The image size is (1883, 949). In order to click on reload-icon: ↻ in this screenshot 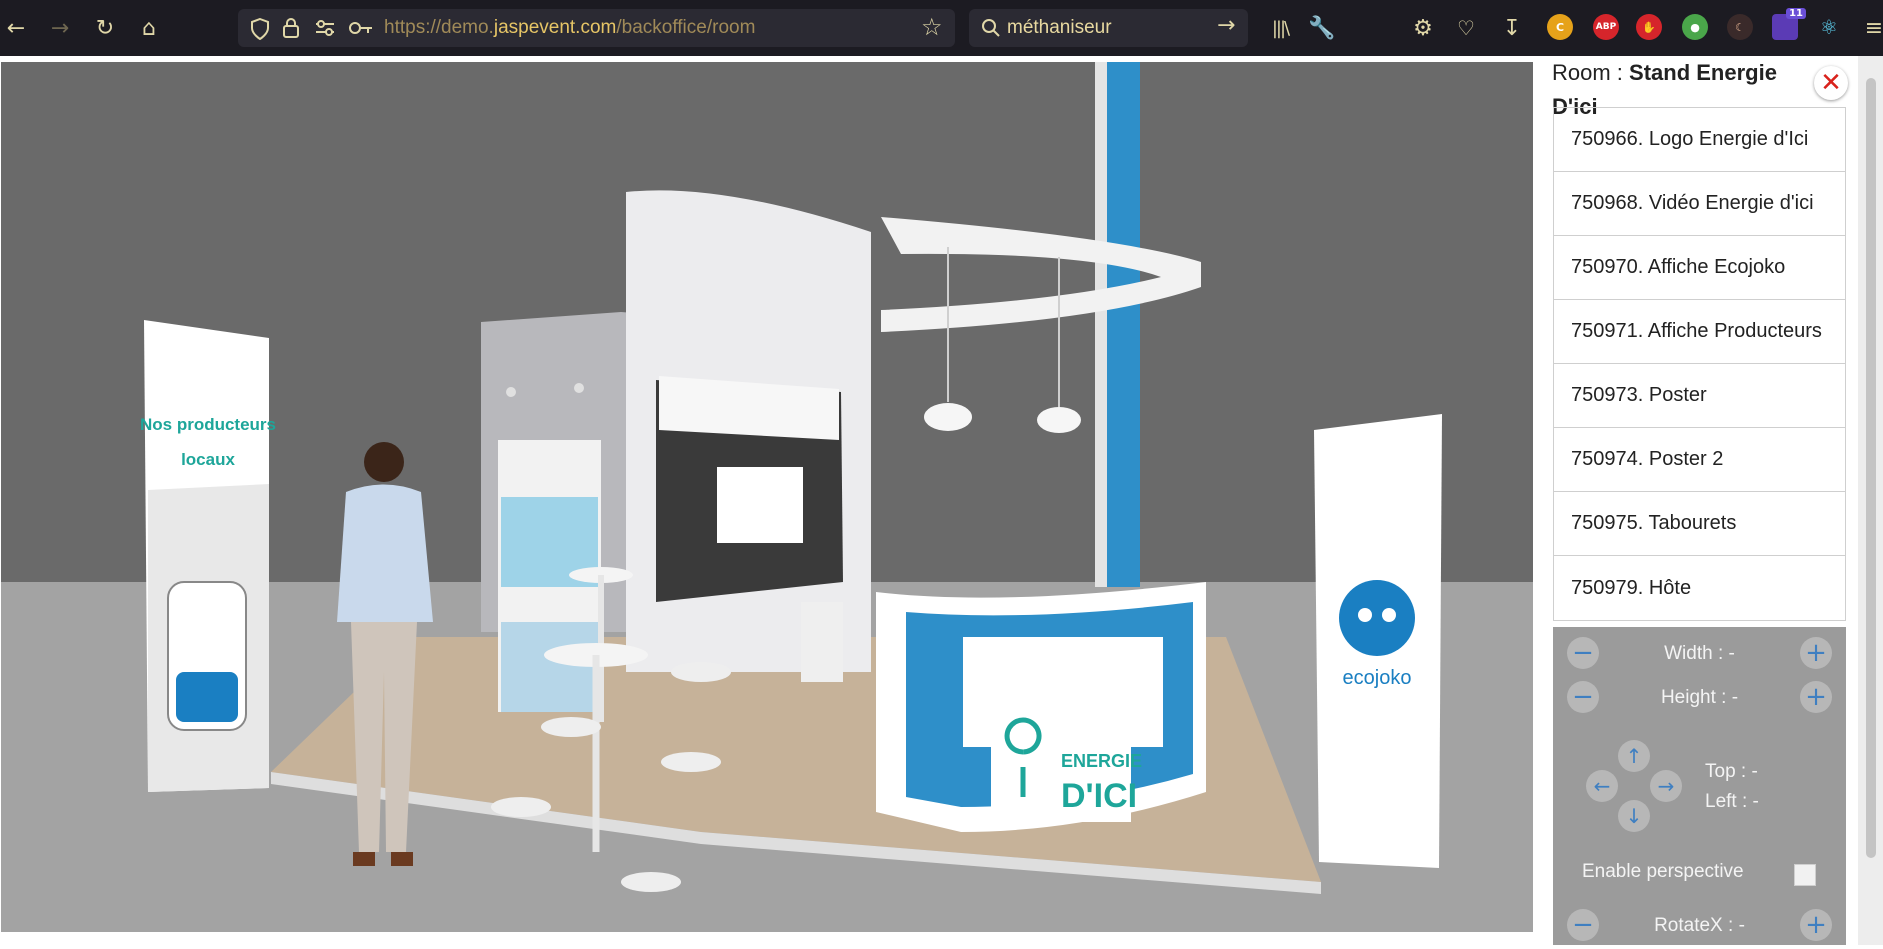, I will do `click(105, 28)`.